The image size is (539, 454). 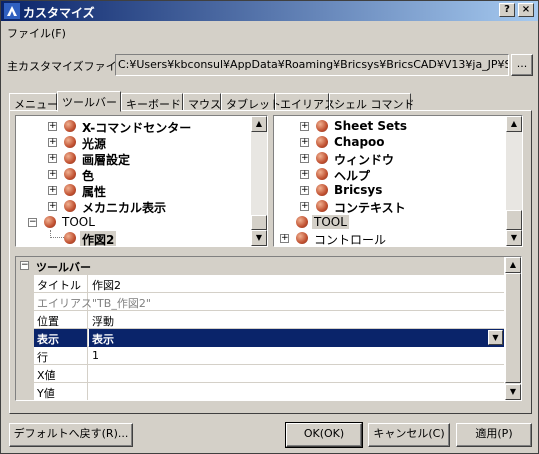 What do you see at coordinates (69, 66) in the screenshot?
I see `main-file-label: 主カスタマイズファイル:` at bounding box center [69, 66].